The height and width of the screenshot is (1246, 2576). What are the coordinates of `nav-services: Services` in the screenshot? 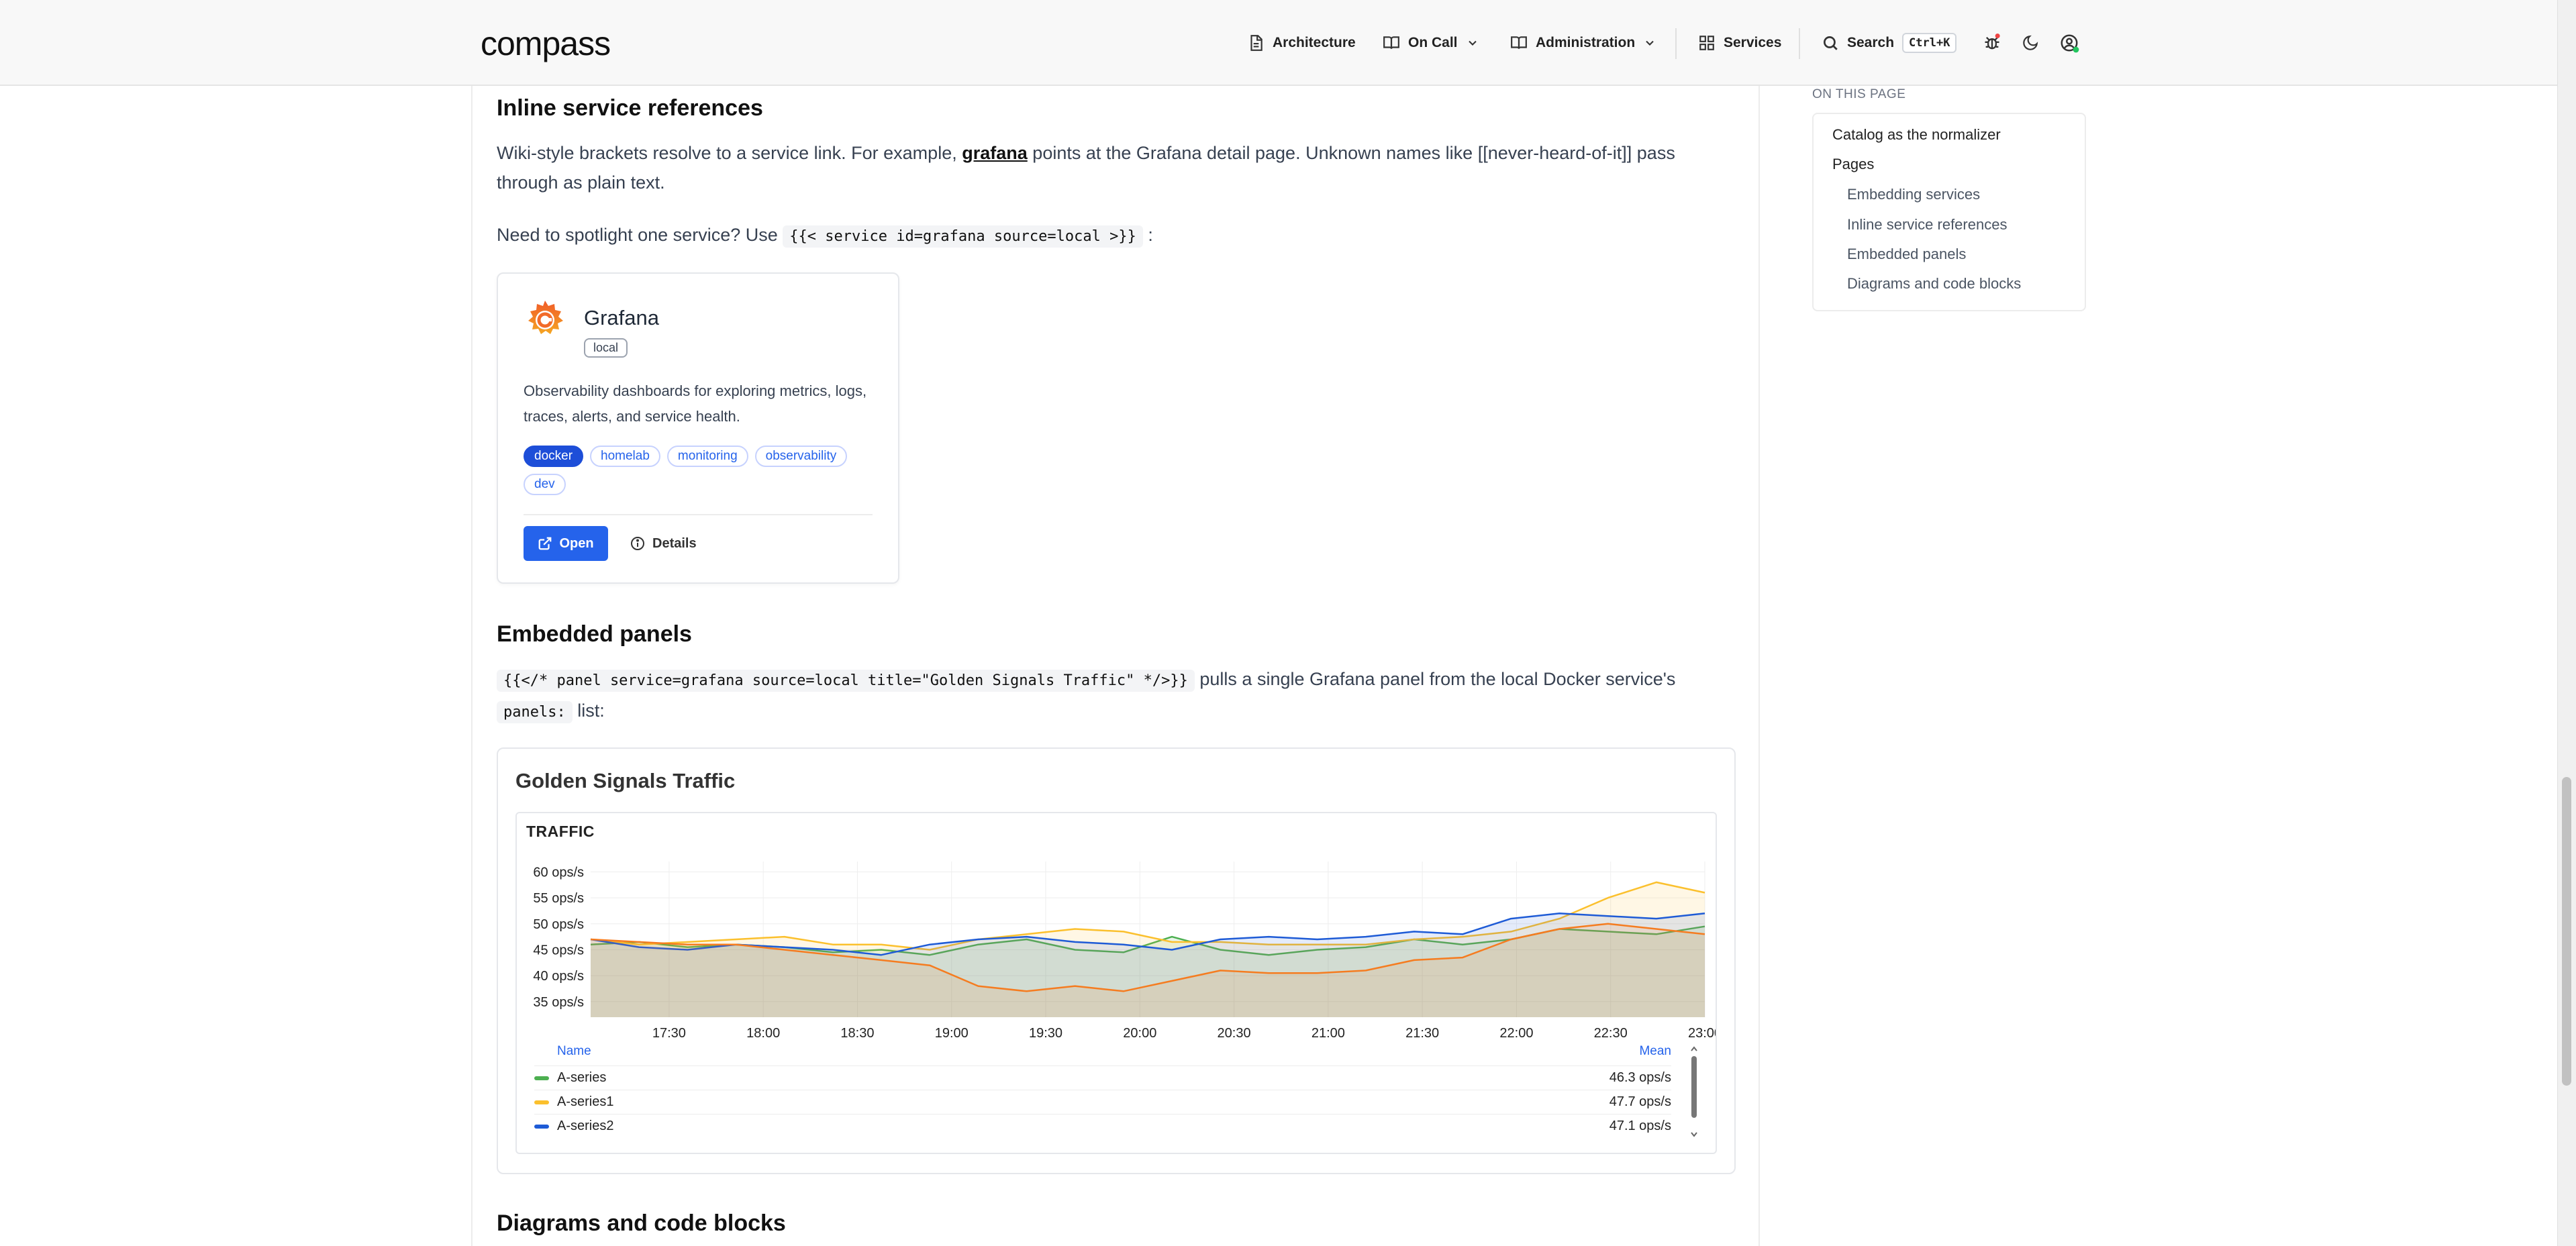 It's located at (1739, 43).